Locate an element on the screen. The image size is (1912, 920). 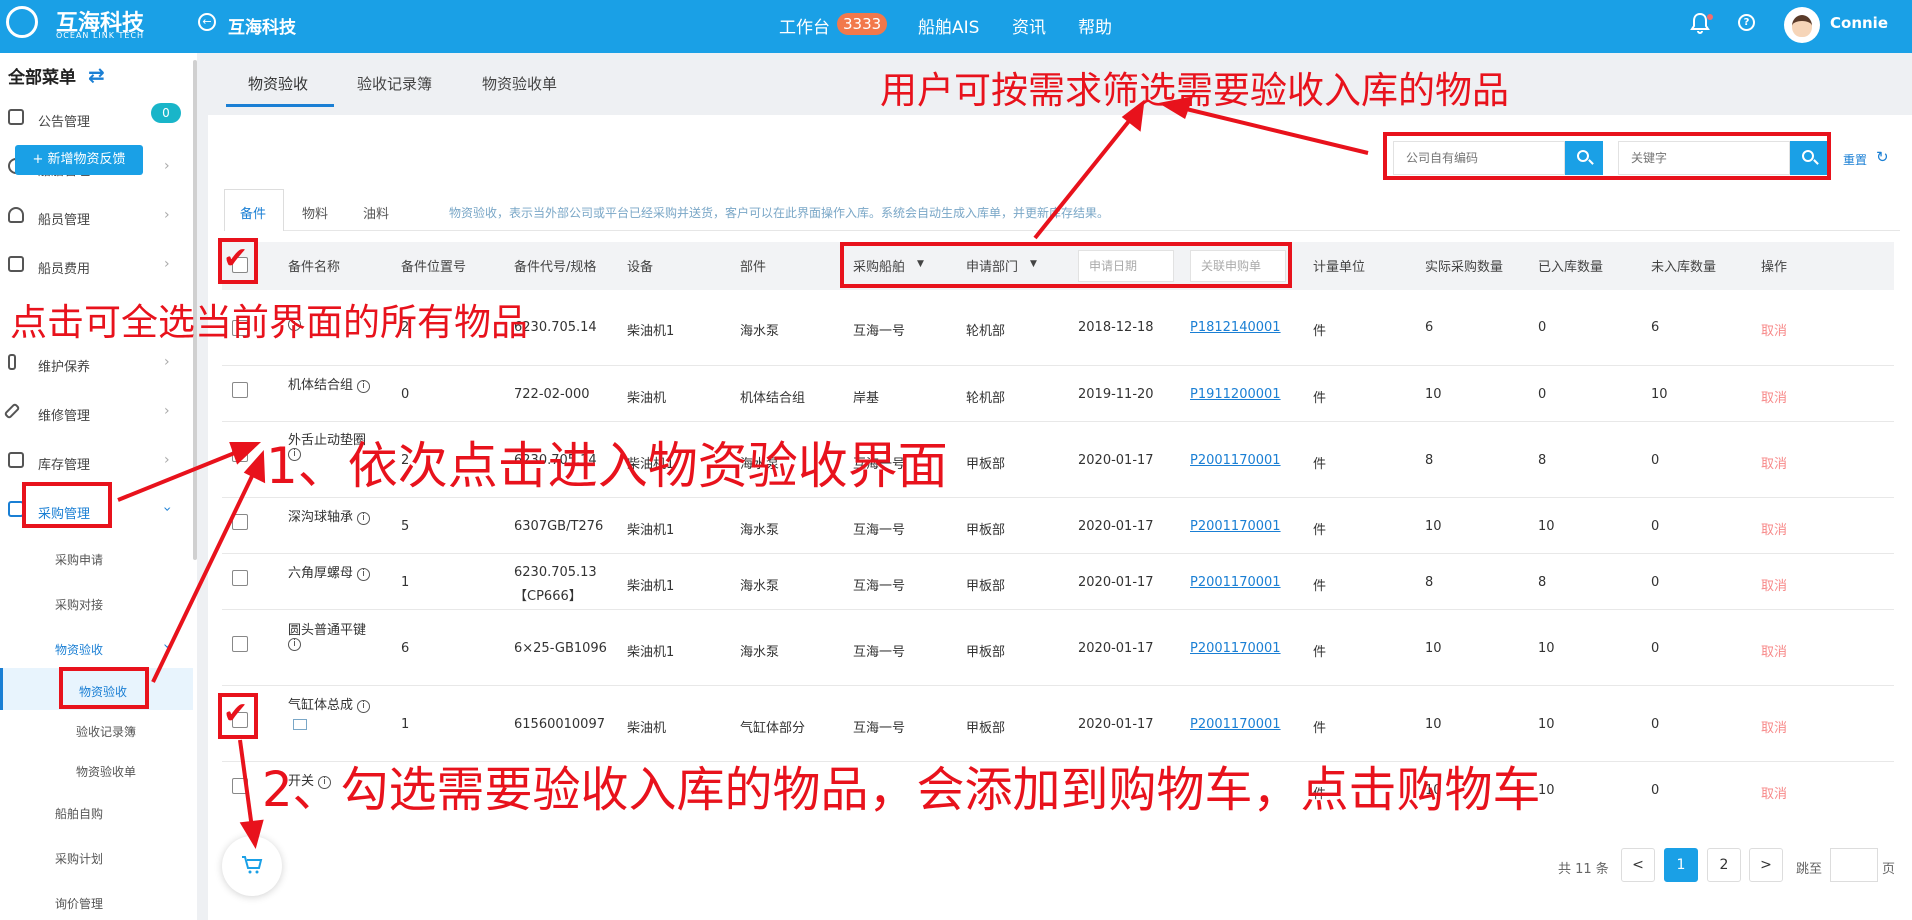
annotation-select-all: 点击可全选当前界面的所有物品 is located at coordinates (269, 322).